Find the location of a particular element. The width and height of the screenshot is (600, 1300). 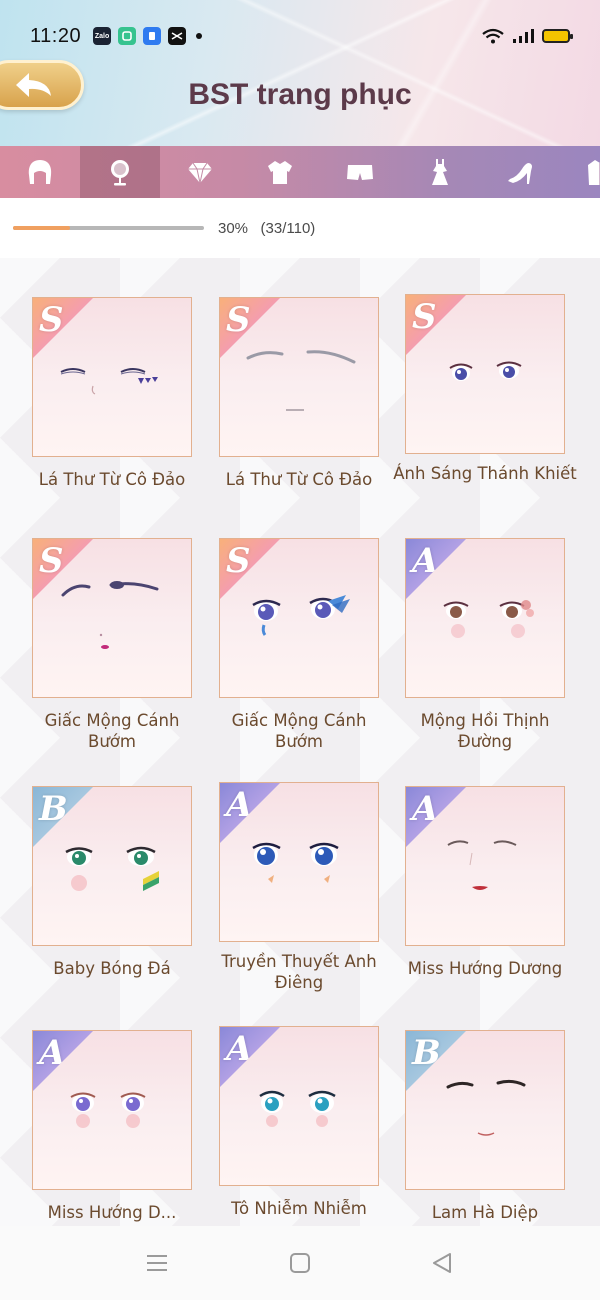

jacket-icon is located at coordinates (280, 172).